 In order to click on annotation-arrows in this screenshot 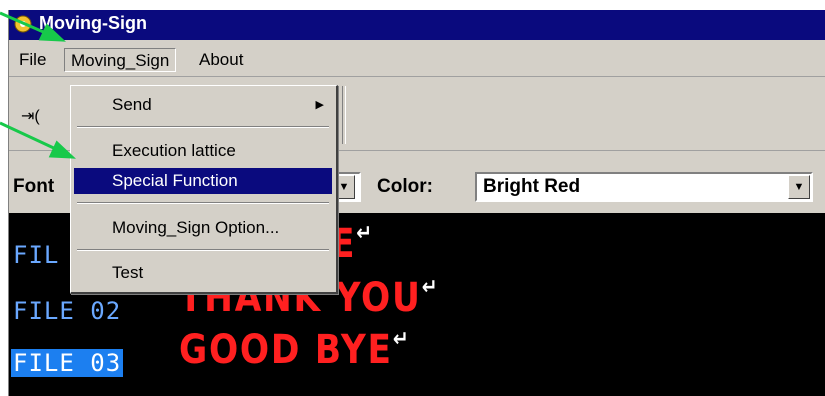, I will do `click(38, 85)`.